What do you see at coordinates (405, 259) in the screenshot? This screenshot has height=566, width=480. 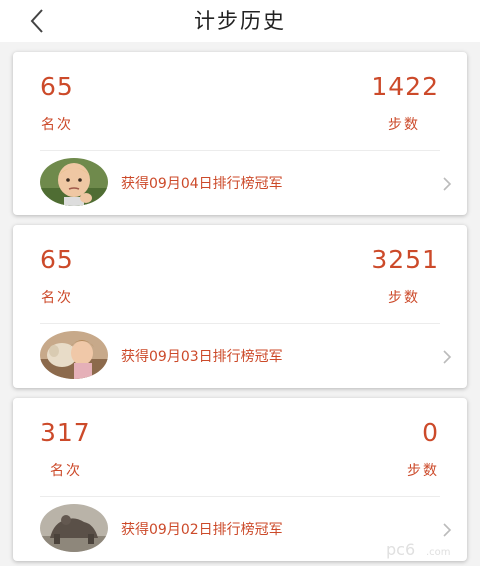 I see `steps-value: 3251` at bounding box center [405, 259].